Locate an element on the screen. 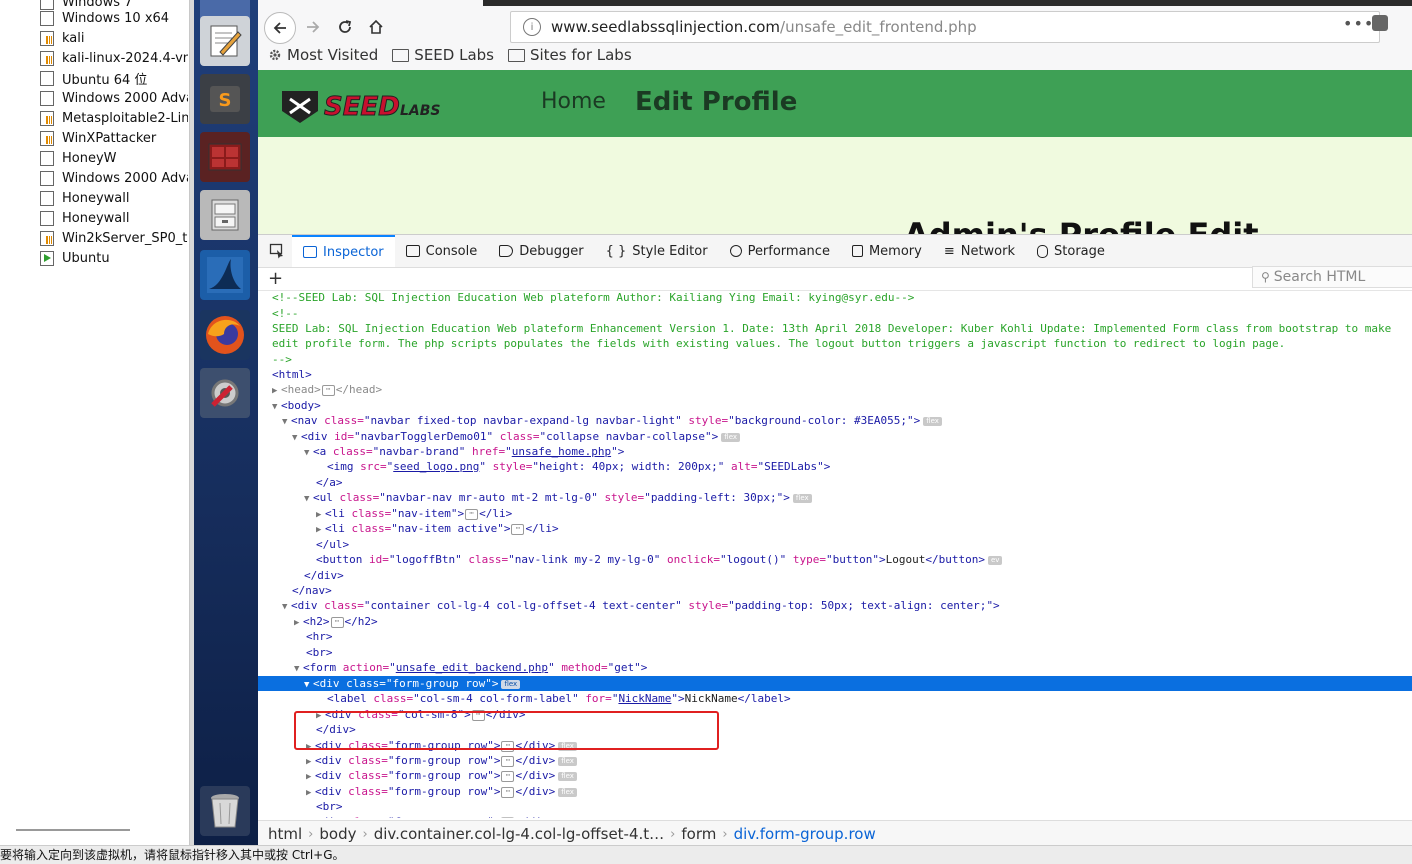  vm-item: Ubuntu 64 位 is located at coordinates (114, 78).